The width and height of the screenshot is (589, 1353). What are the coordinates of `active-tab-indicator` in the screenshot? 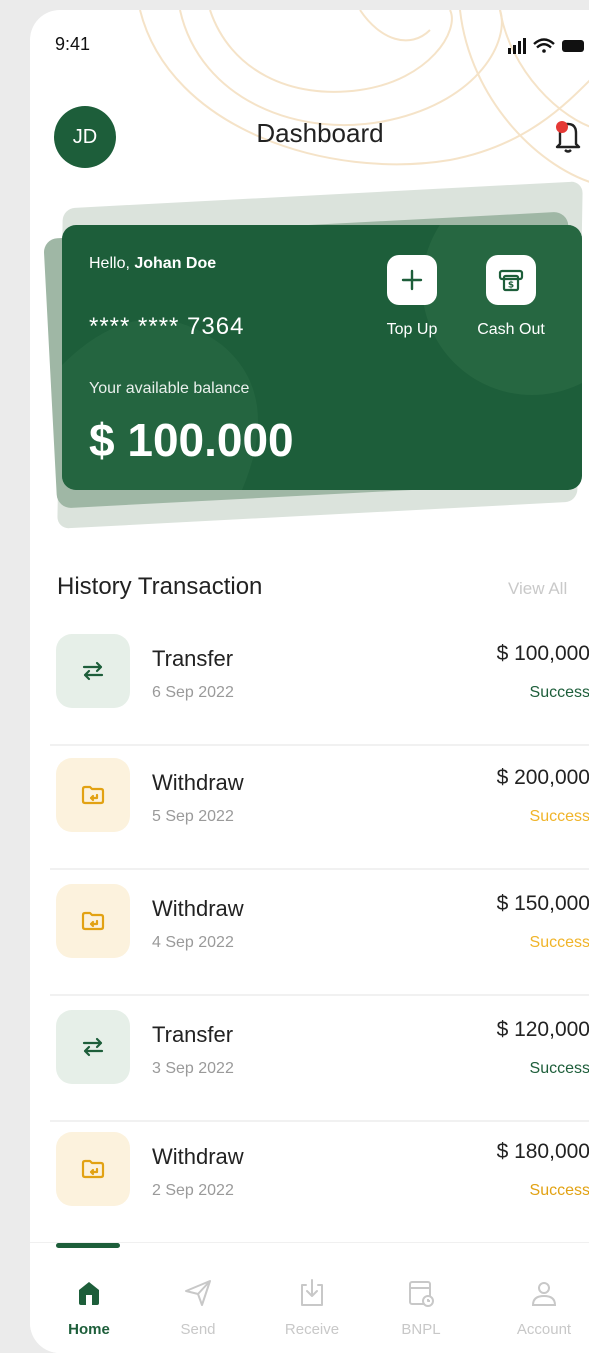 It's located at (88, 1245).